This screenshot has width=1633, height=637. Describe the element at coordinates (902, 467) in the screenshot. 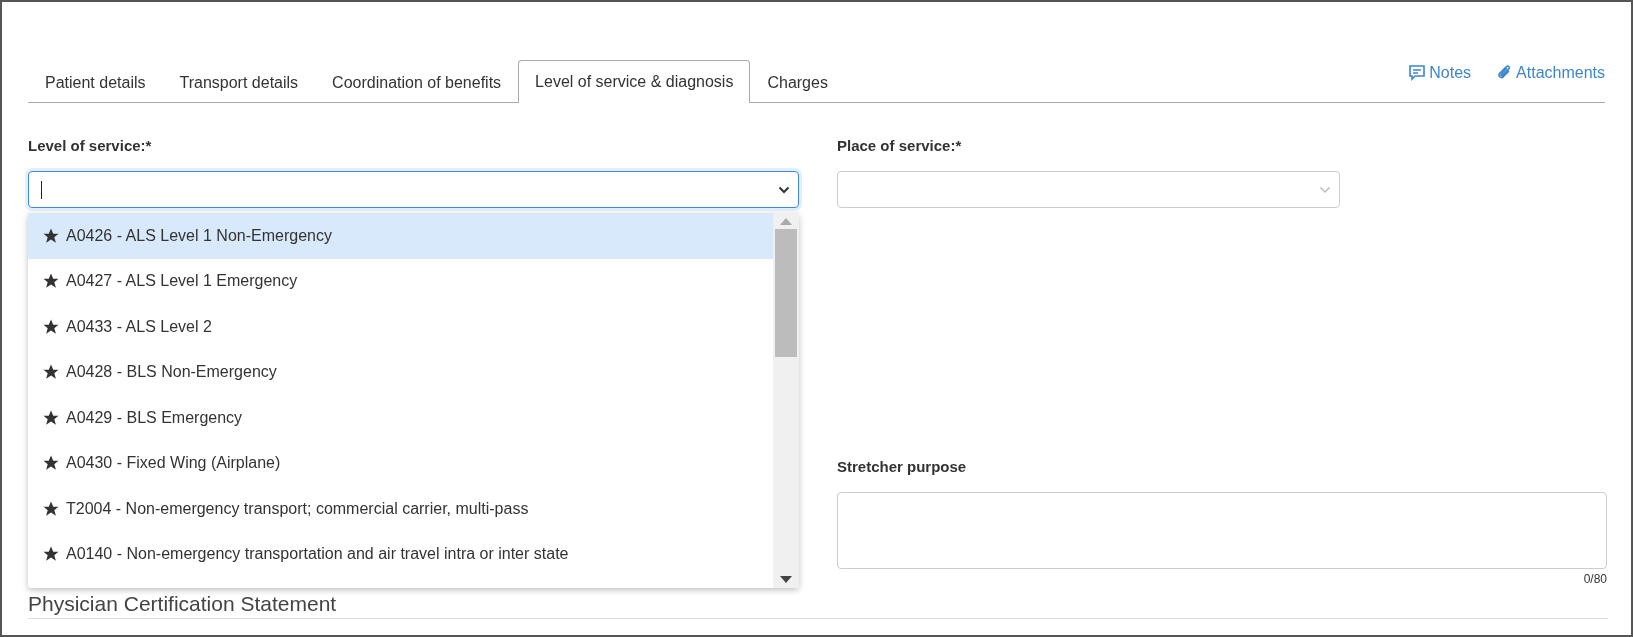

I see `field-label: Stretcher purpose` at that location.